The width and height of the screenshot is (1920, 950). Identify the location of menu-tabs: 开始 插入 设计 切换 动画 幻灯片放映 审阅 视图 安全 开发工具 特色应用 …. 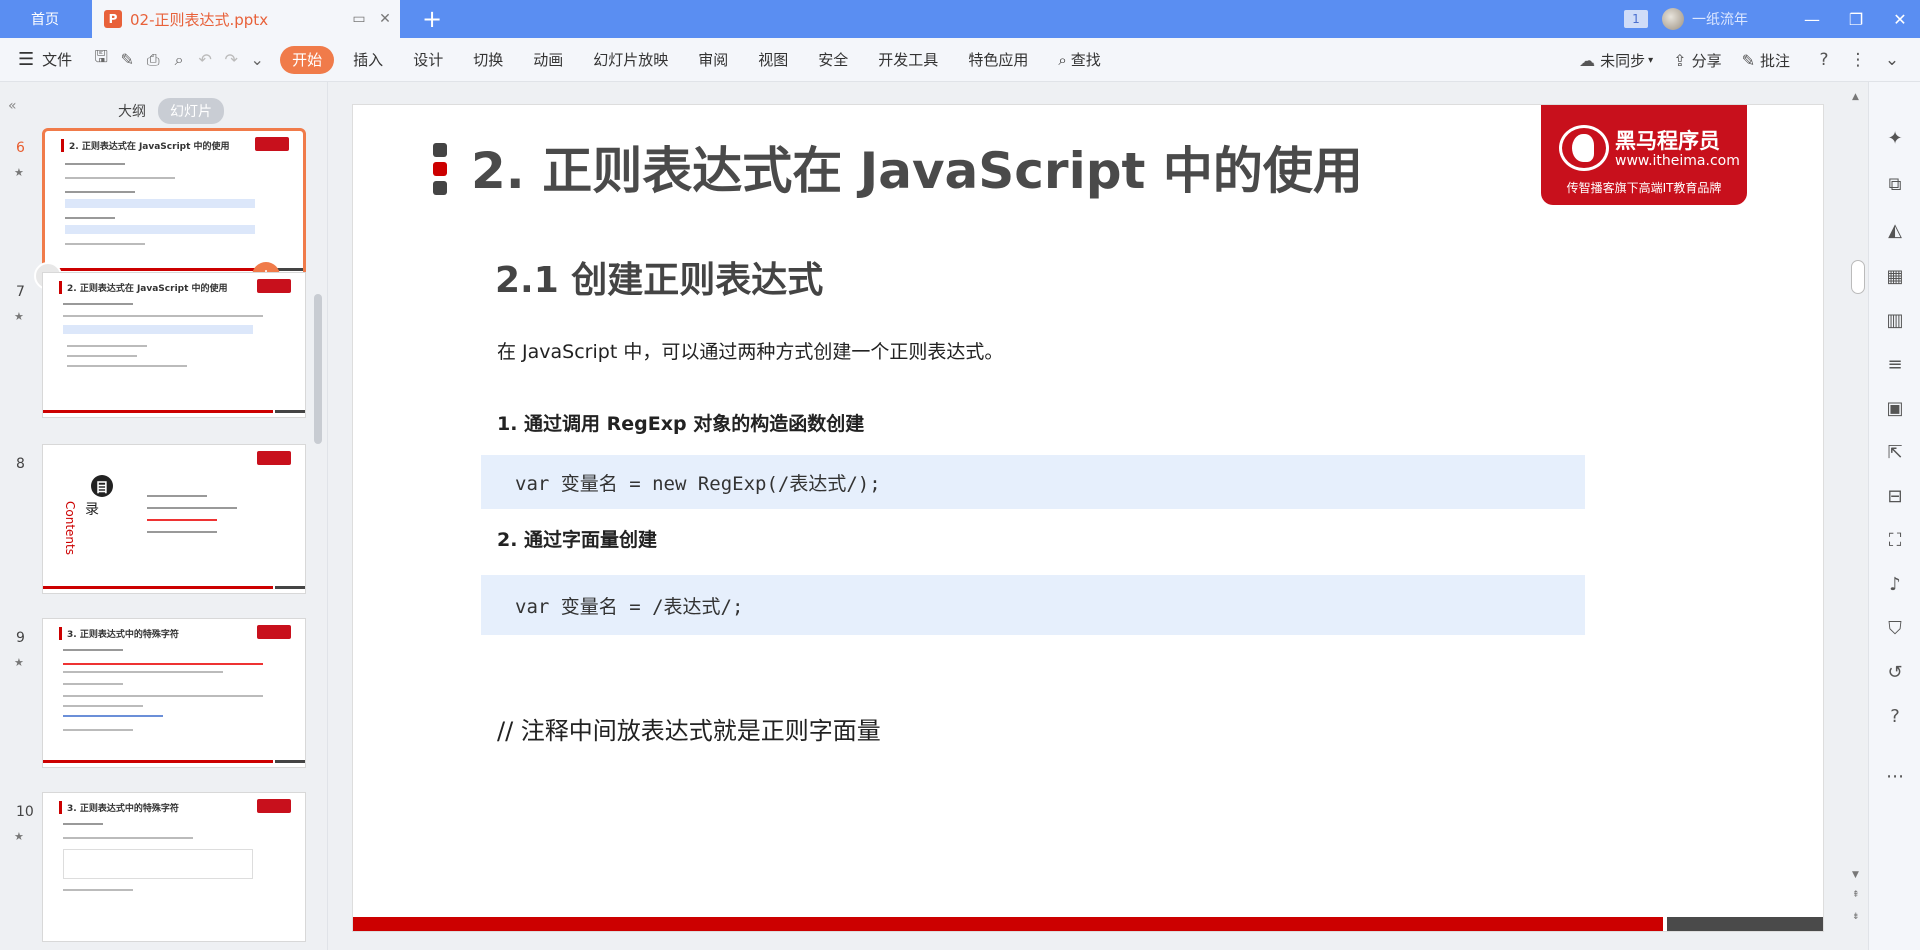
(698, 59).